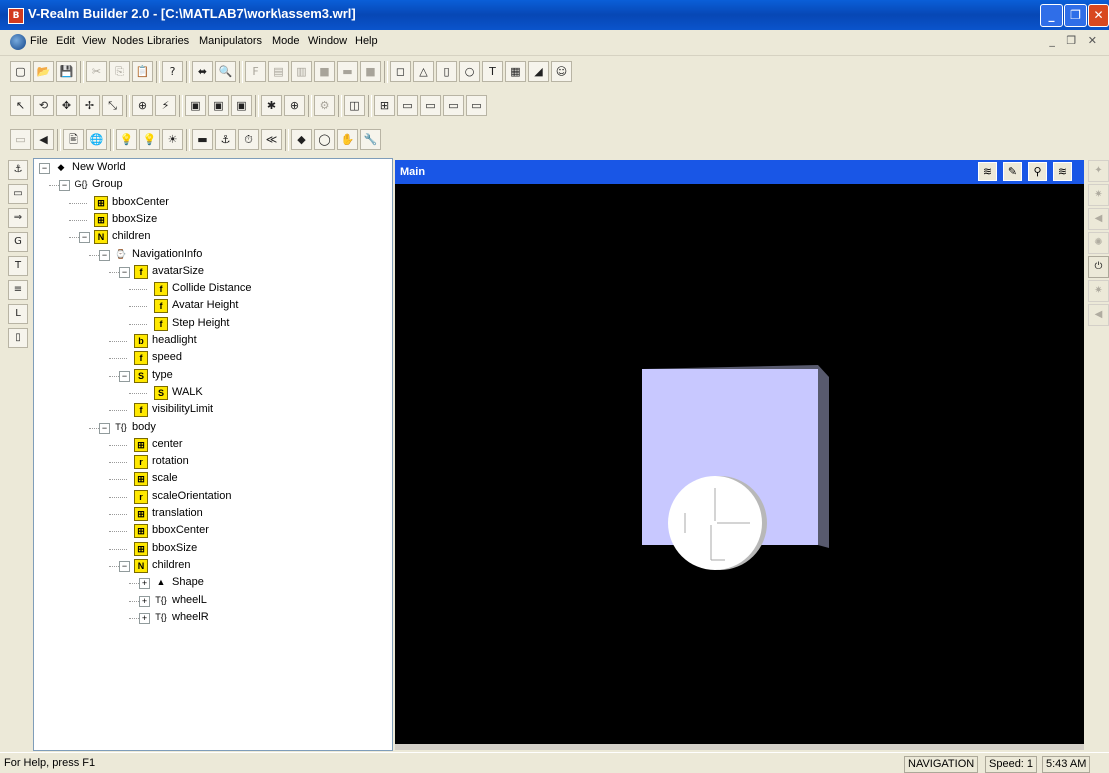 The height and width of the screenshot is (773, 1109). Describe the element at coordinates (1037, 171) in the screenshot. I see `view-examine-button: ⚲` at that location.